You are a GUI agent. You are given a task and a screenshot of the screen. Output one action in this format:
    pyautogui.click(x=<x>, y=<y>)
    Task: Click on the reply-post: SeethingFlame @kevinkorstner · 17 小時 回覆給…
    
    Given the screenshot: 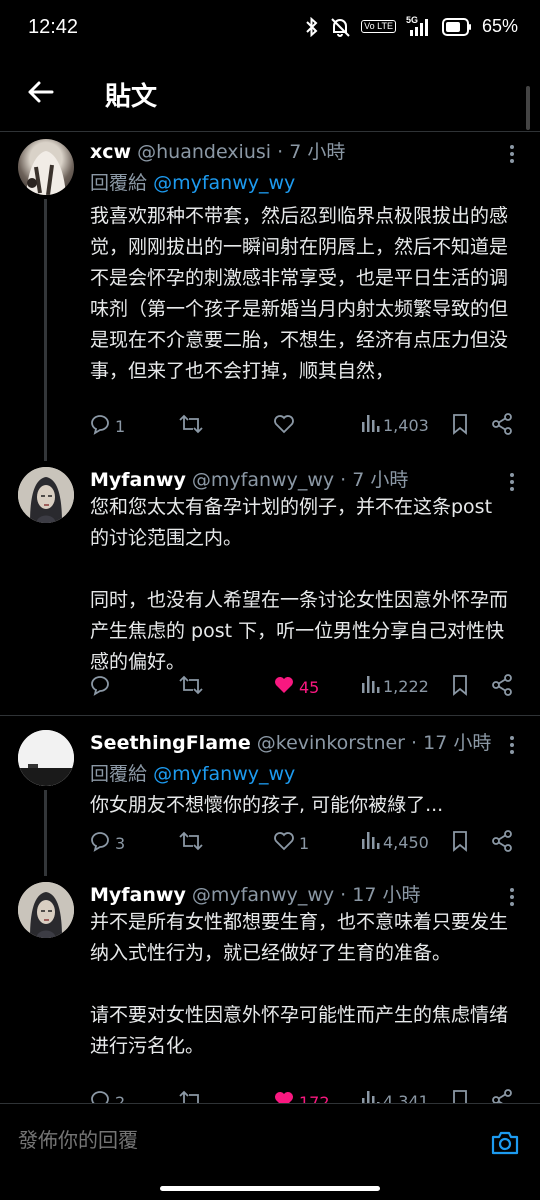 What is the action you would take?
    pyautogui.click(x=270, y=801)
    